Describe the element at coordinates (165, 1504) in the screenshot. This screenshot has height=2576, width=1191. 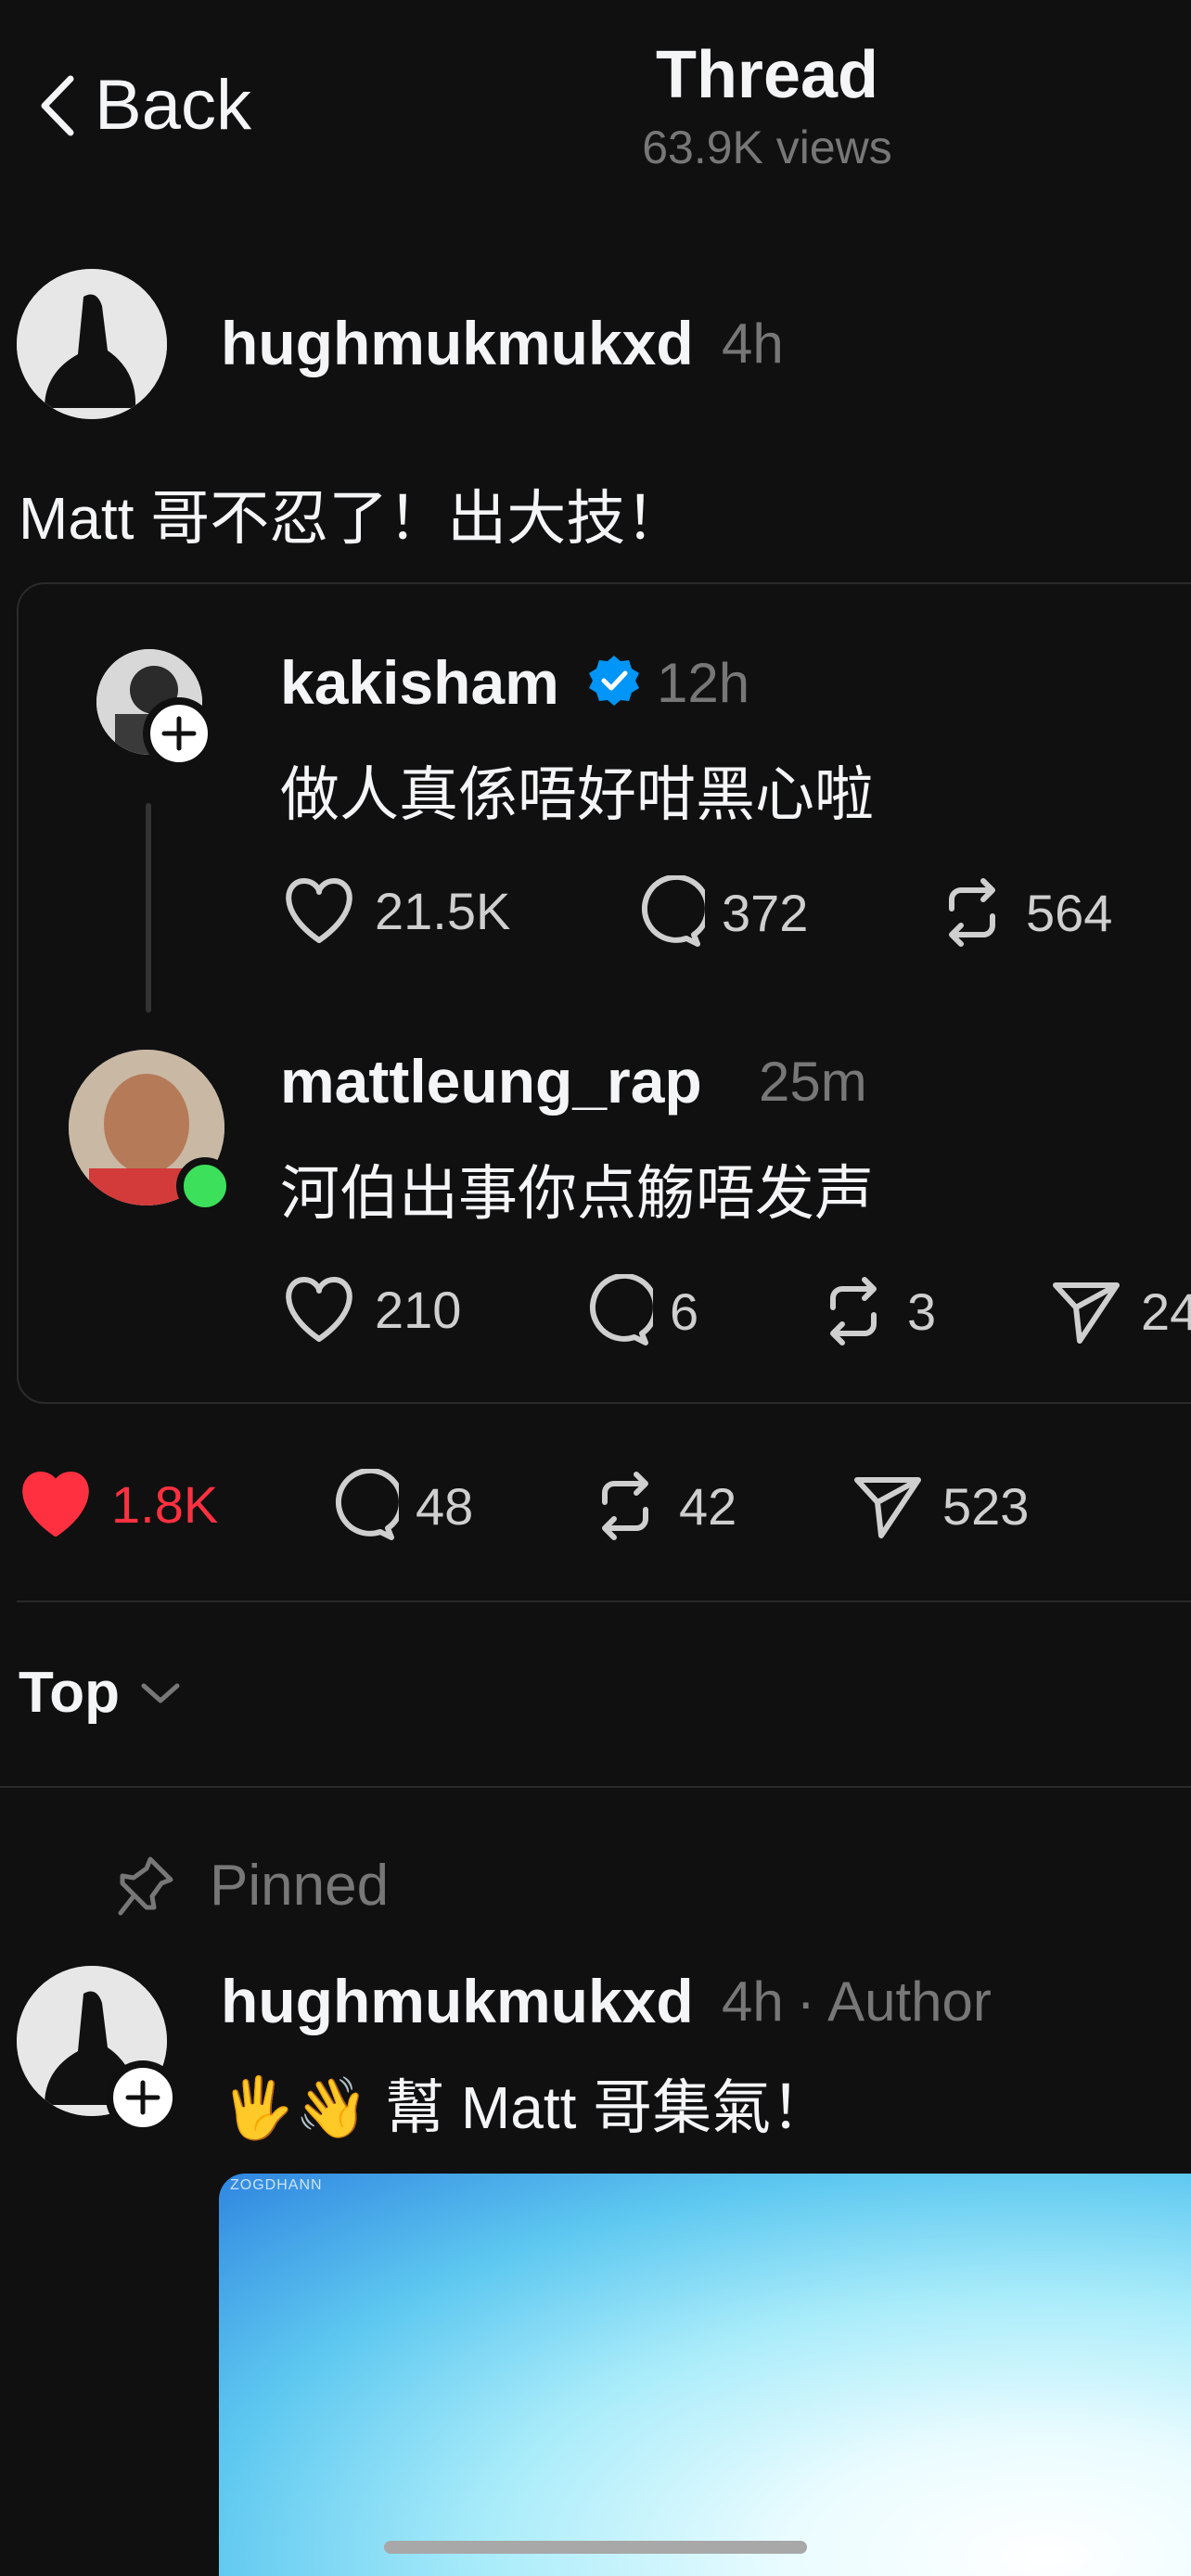
I see `like-count: 1.8K` at that location.